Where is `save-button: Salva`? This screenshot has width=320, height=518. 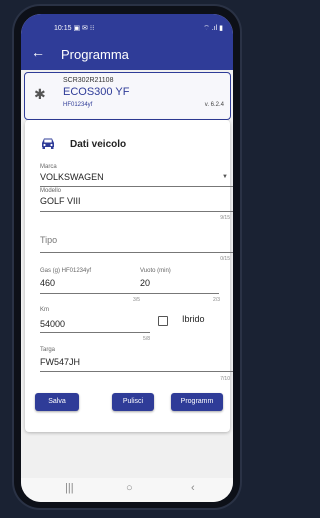 save-button: Salva is located at coordinates (57, 402).